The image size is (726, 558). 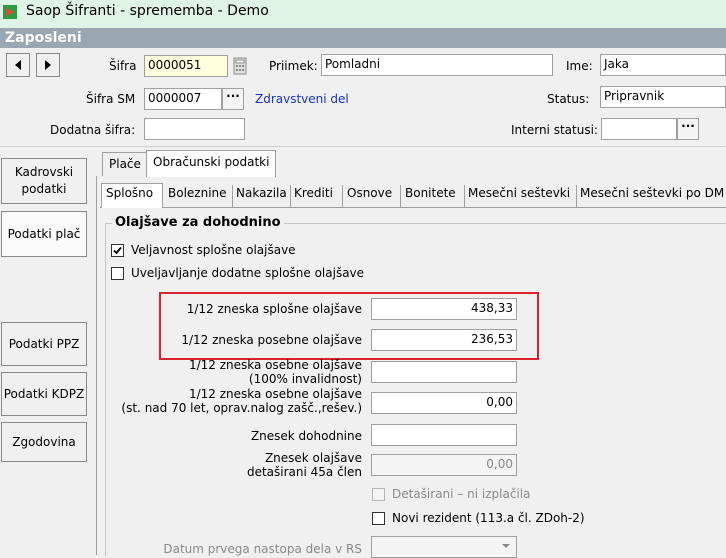 I want to click on calculator-icon, so click(x=240, y=66).